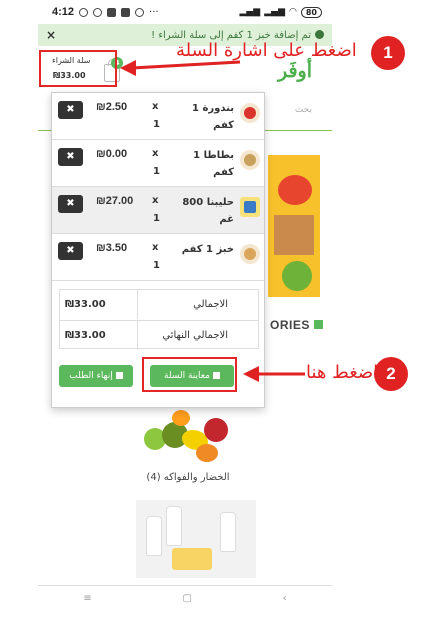 This screenshot has height=621, width=447. I want to click on arrow-1-line, so click(186, 65).